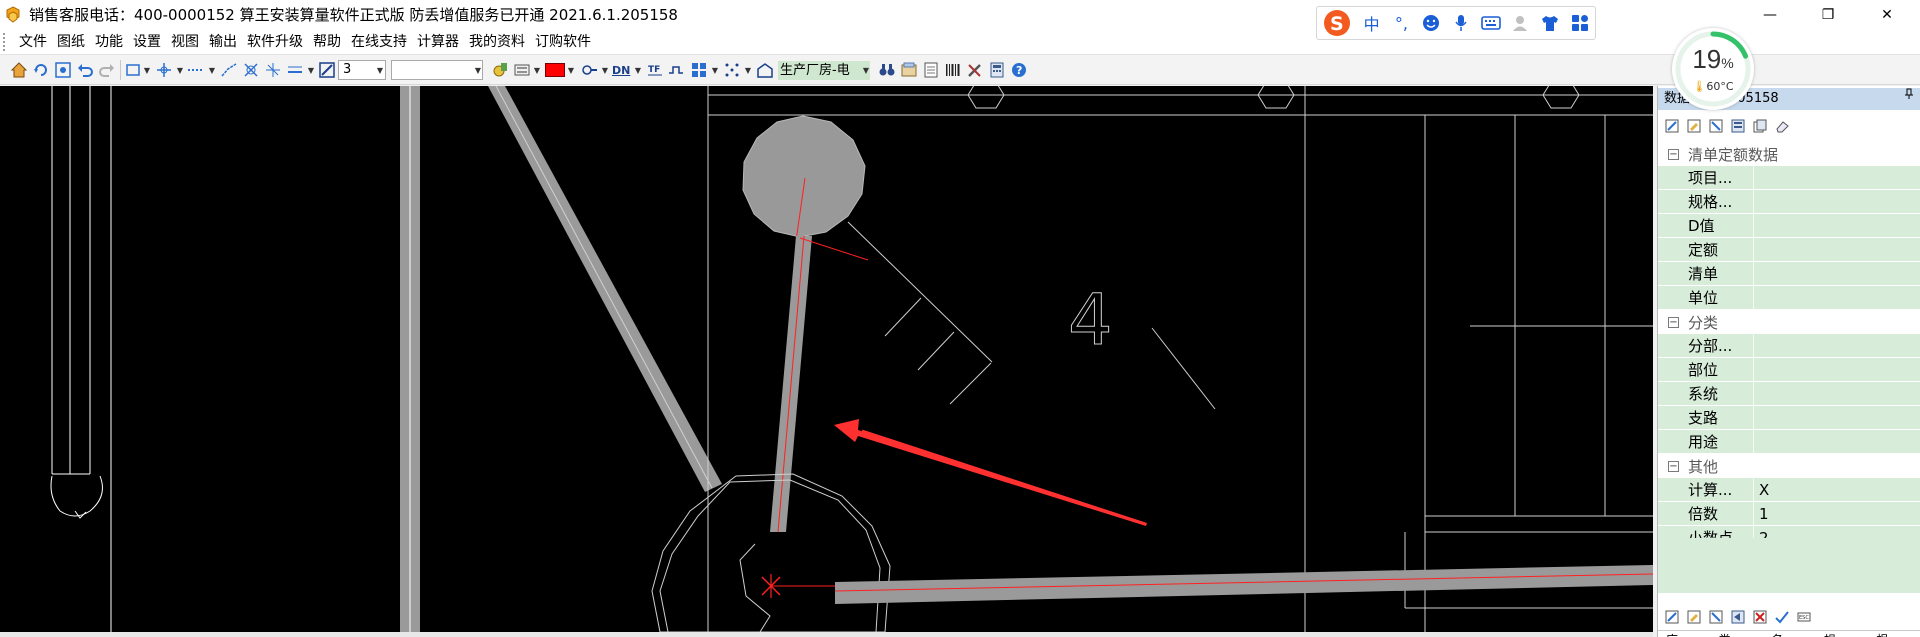 Image resolution: width=1920 pixels, height=637 pixels. What do you see at coordinates (953, 70) in the screenshot?
I see `barcode-icon` at bounding box center [953, 70].